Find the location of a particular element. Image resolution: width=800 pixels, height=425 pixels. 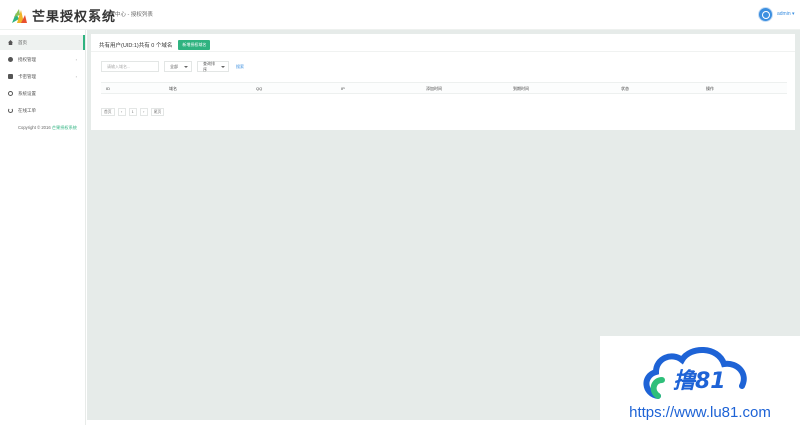

sort-select: 查询排序 is located at coordinates (213, 66).